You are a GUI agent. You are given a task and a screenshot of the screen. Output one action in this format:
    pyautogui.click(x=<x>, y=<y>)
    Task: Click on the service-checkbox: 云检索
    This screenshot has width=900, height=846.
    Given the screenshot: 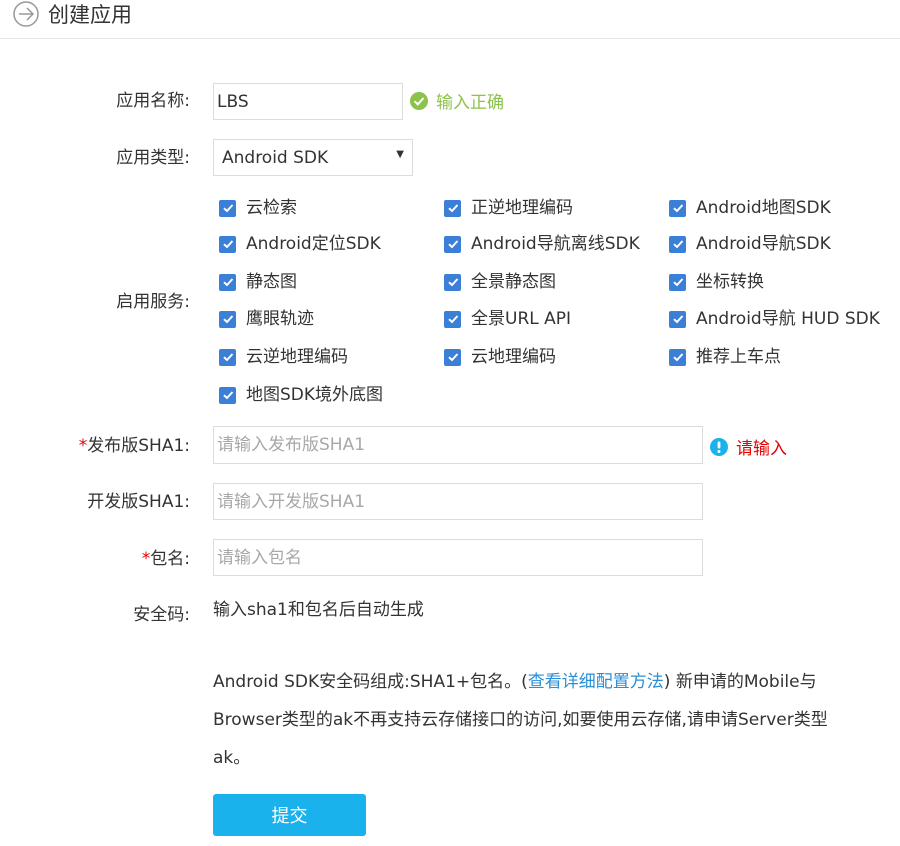 What is the action you would take?
    pyautogui.click(x=258, y=208)
    